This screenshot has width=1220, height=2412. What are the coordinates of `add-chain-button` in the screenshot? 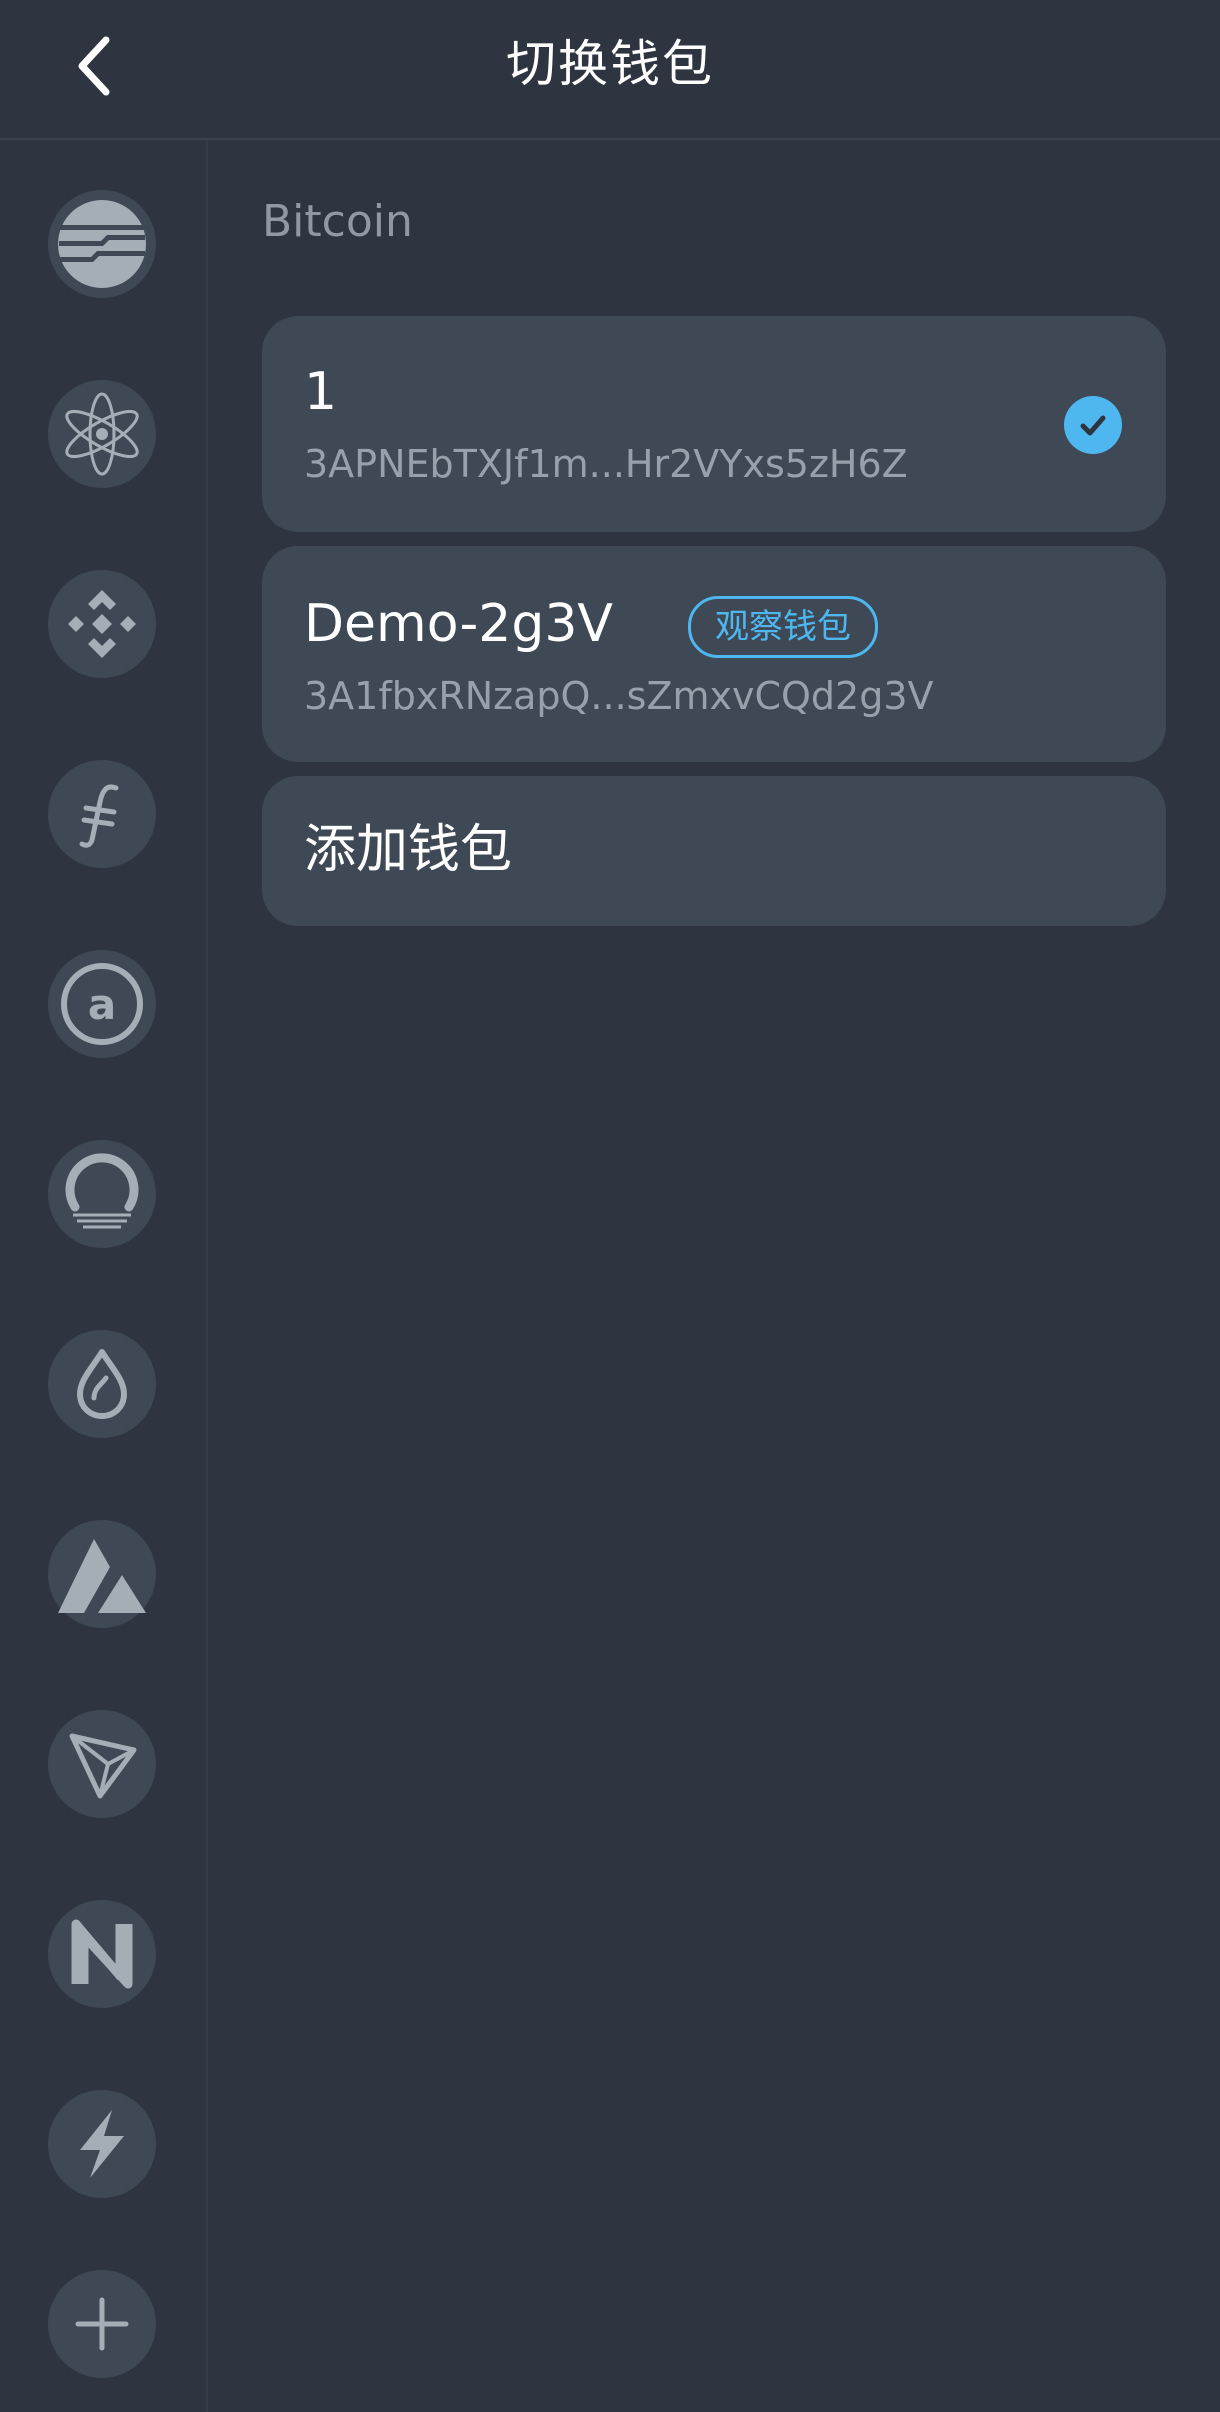 It's located at (102, 2324).